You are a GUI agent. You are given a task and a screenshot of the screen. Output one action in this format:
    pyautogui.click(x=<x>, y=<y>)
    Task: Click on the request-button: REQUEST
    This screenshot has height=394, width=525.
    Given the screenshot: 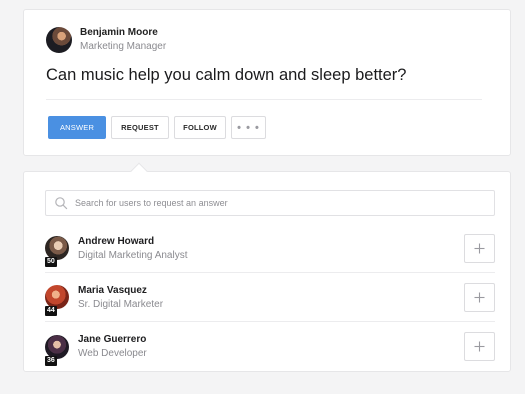 What is the action you would take?
    pyautogui.click(x=140, y=127)
    